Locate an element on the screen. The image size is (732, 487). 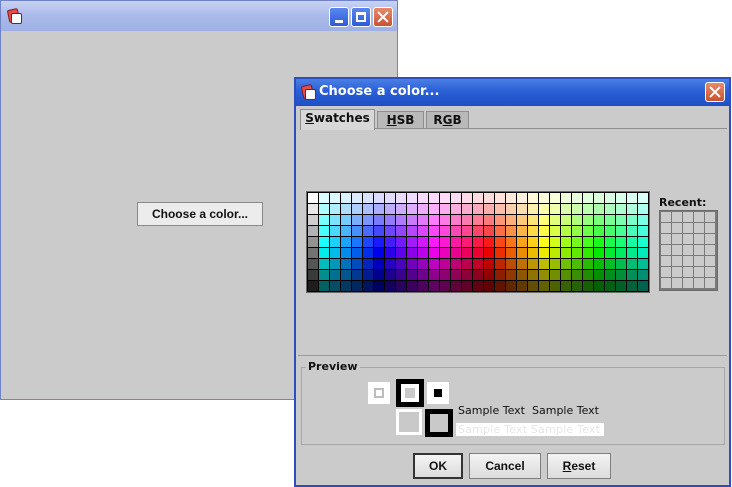
cancel-button: Cancel is located at coordinates (505, 466).